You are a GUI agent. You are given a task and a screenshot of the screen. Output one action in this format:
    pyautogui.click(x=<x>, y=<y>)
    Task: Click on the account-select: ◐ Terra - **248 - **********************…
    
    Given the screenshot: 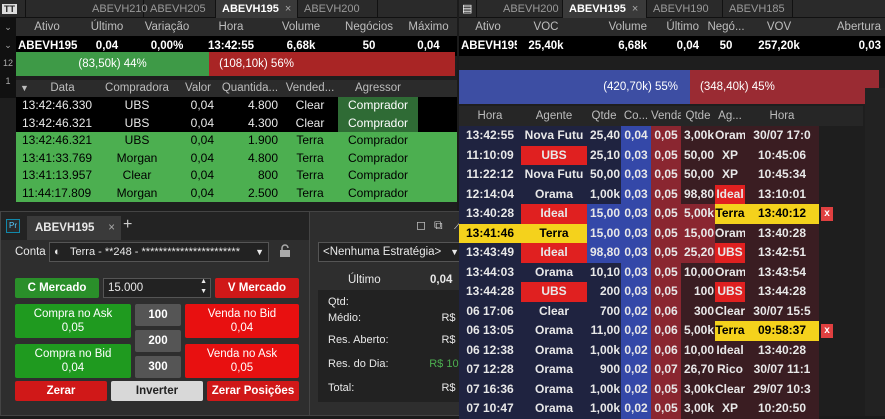 What is the action you would take?
    pyautogui.click(x=159, y=252)
    